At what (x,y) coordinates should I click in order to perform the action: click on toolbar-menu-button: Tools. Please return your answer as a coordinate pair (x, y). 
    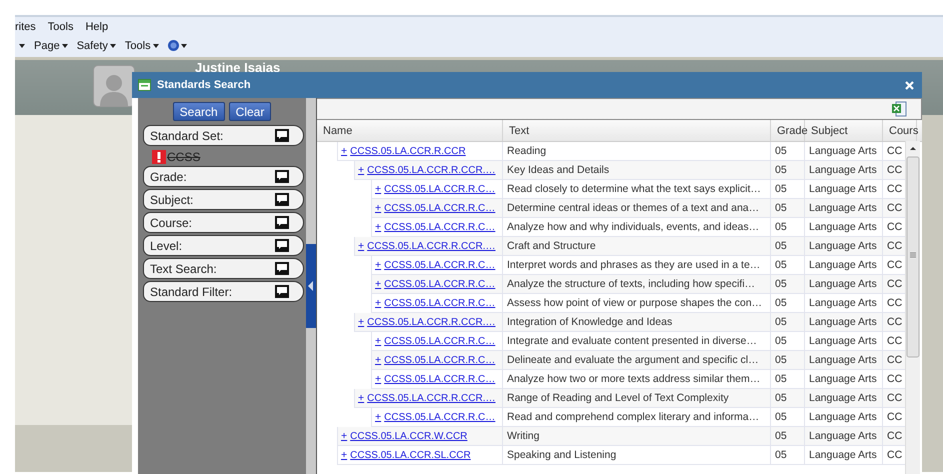
    Looking at the image, I should click on (141, 46).